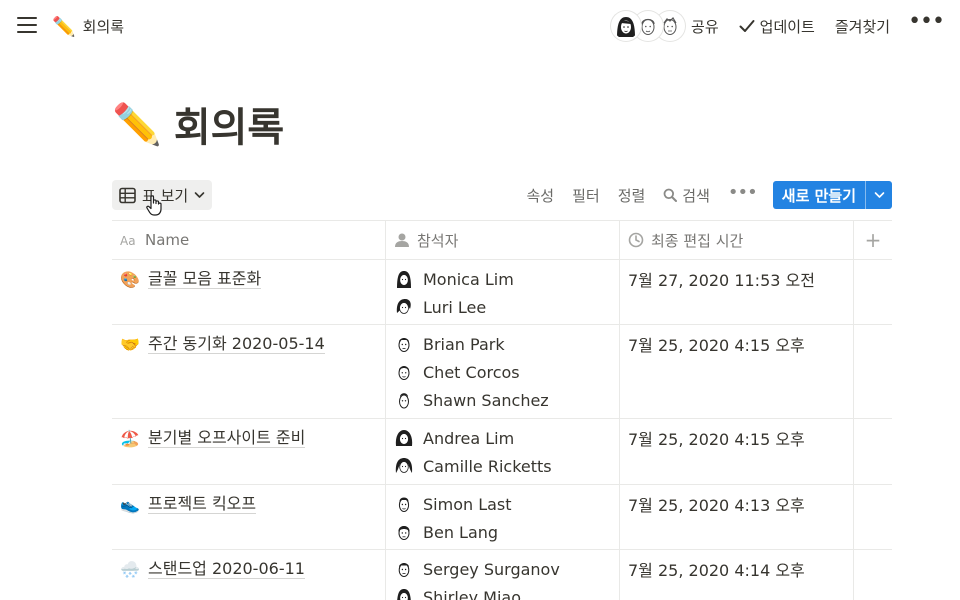 This screenshot has height=600, width=960. I want to click on menu-icon, so click(27, 25).